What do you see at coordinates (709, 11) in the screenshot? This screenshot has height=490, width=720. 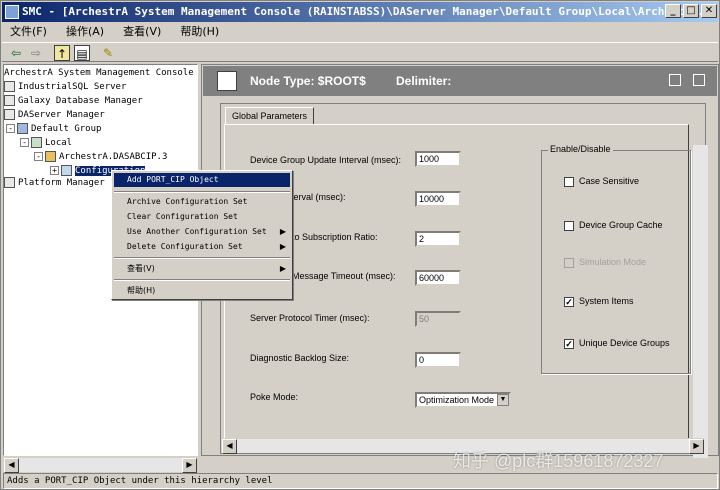 I see `close-button: ✕` at bounding box center [709, 11].